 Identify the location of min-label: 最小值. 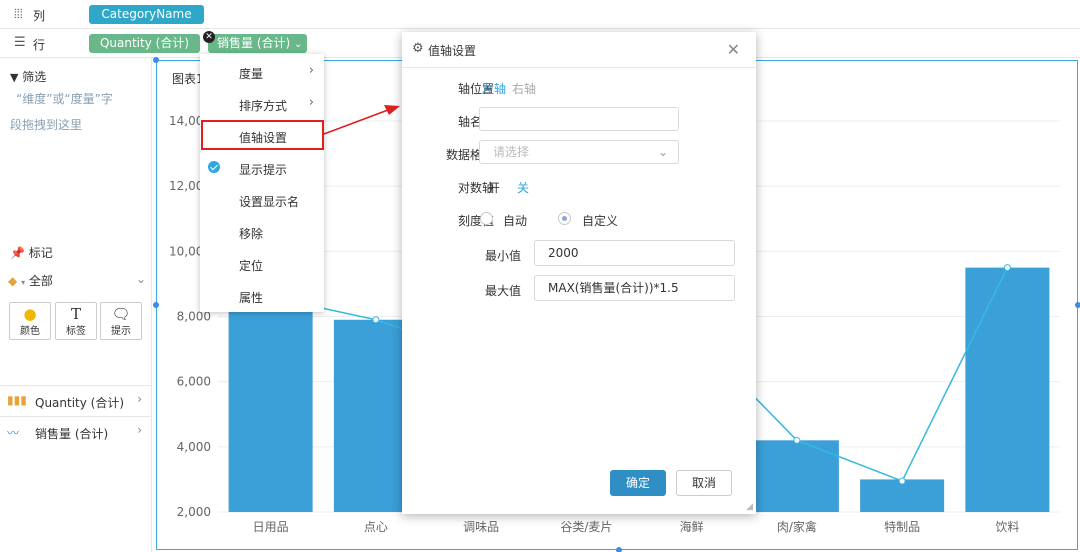
(503, 256).